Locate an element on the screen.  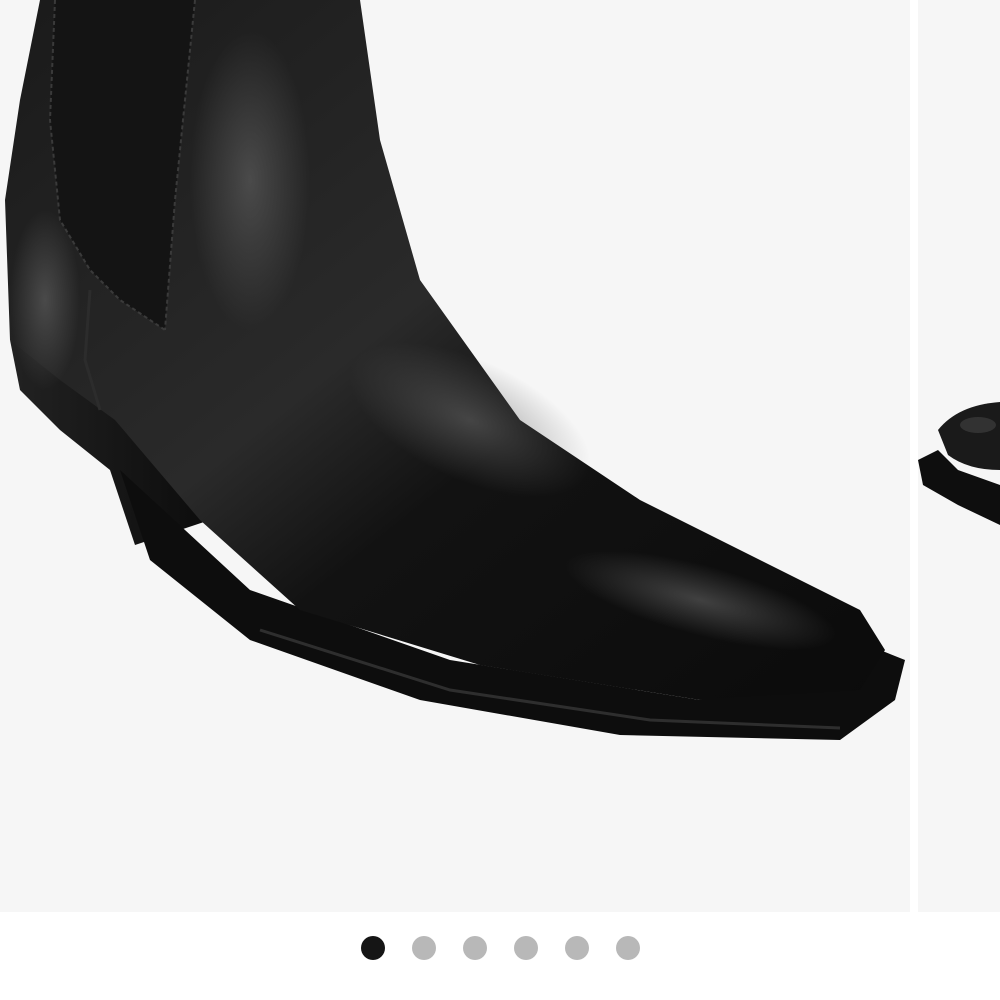
carousel-pagination is located at coordinates (500, 948).